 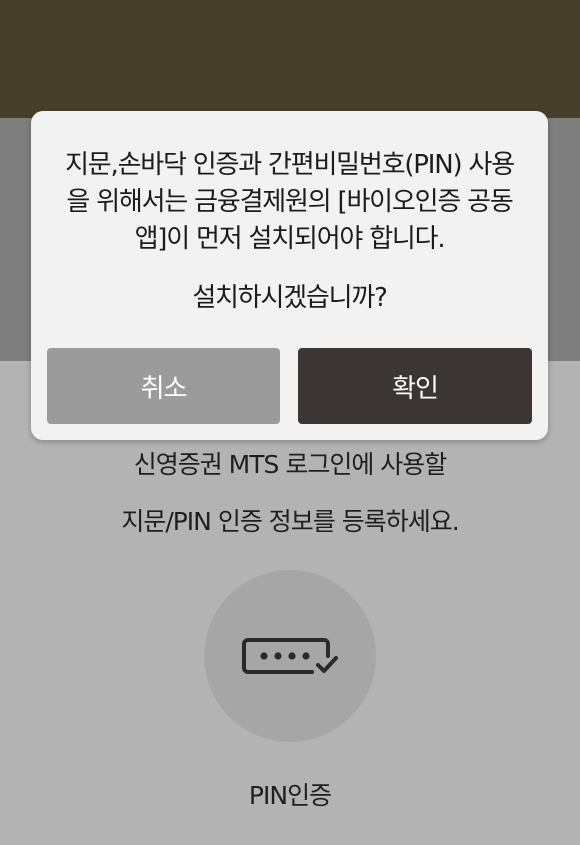 I want to click on dialog-message-line-1: 지문,손바닥 인증과 간편비밀번호(PIN) 사용, so click(x=290, y=165).